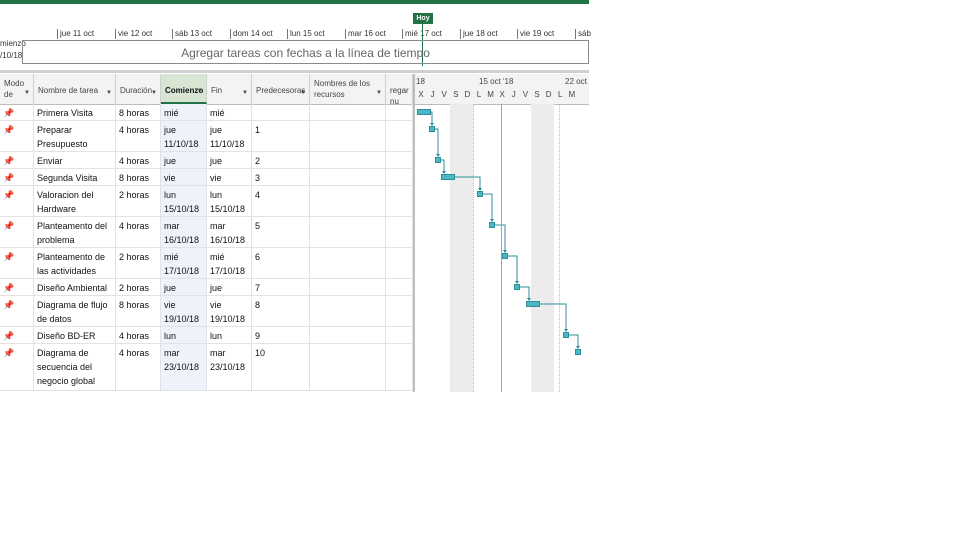 The height and width of the screenshot is (540, 960). Describe the element at coordinates (75, 201) in the screenshot. I see `cell-name: Valoracion del Hardware` at that location.